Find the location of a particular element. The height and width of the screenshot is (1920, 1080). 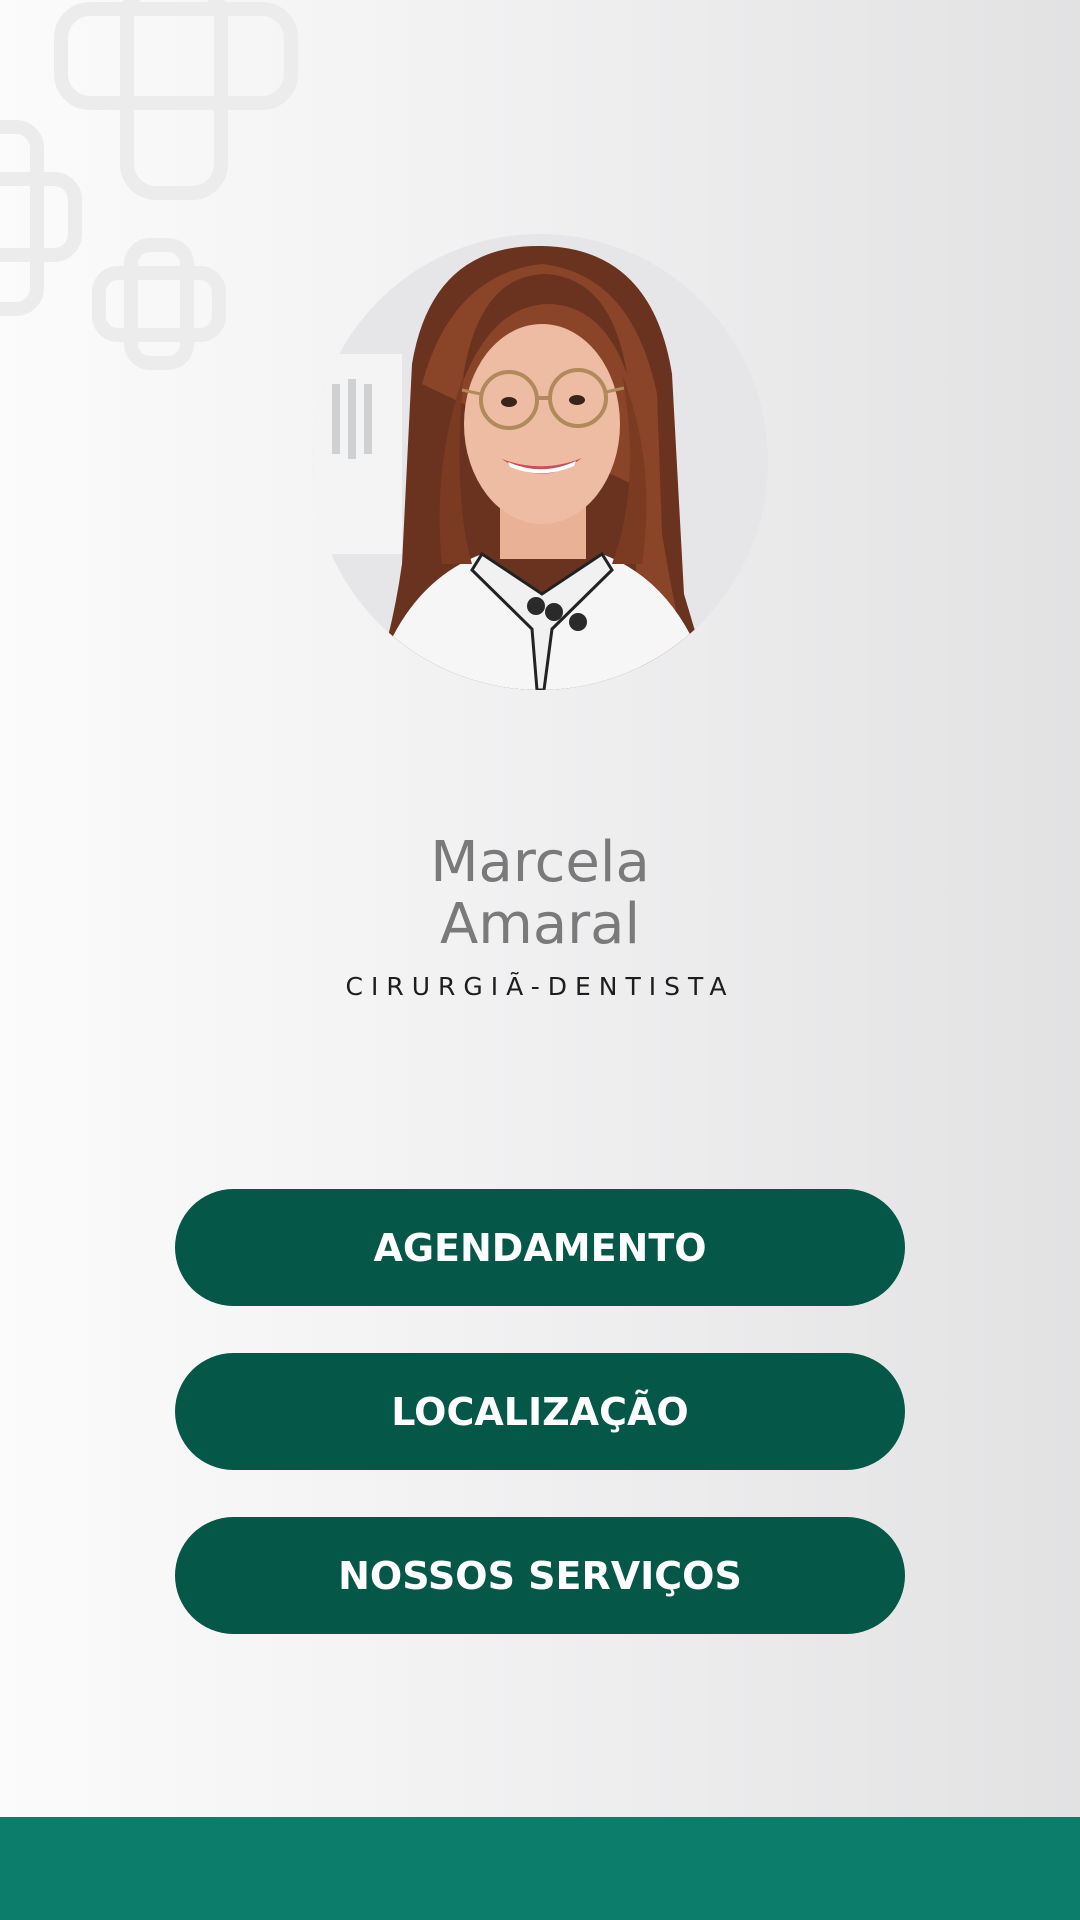

profile-last-name: Amaral is located at coordinates (540, 924).